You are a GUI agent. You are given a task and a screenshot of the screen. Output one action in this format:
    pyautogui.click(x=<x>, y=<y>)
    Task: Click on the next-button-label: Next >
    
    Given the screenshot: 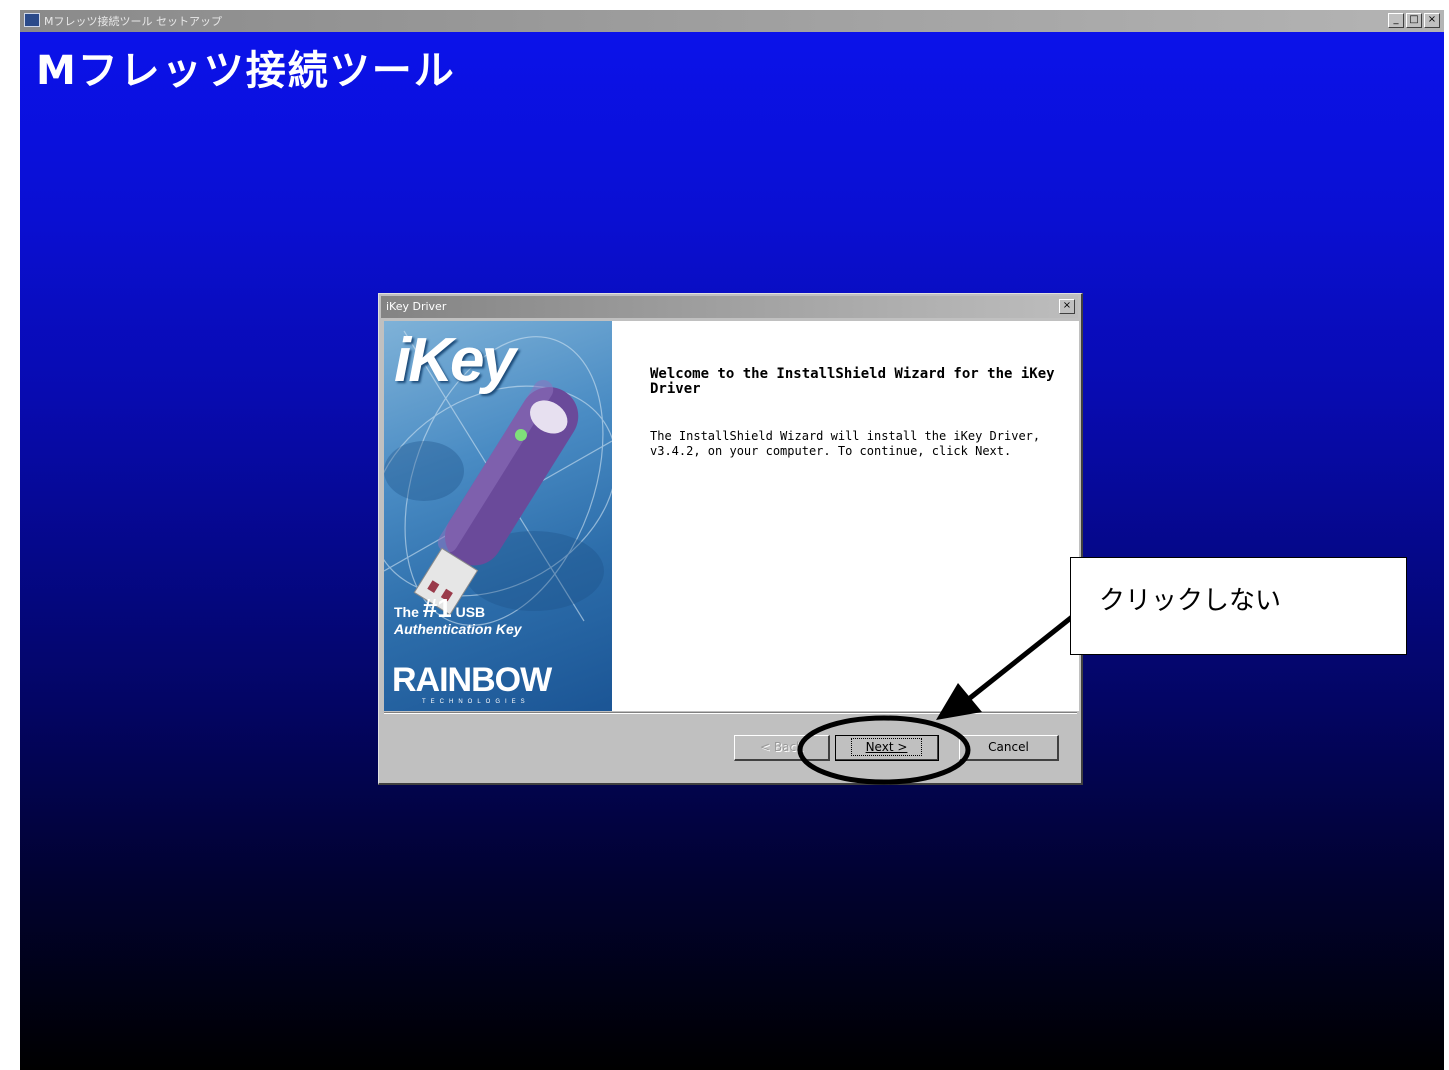 What is the action you would take?
    pyautogui.click(x=886, y=747)
    